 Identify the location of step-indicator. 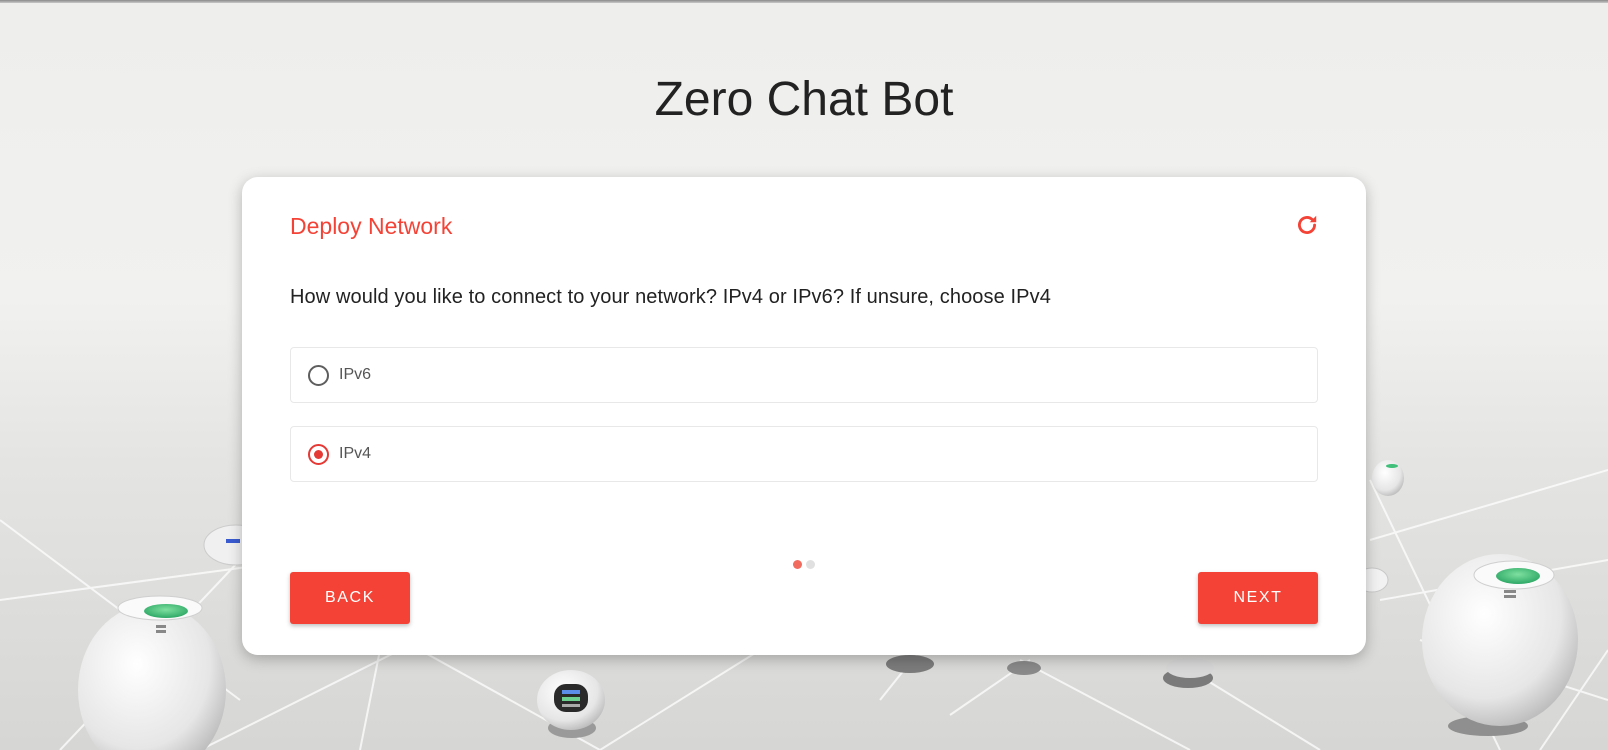
(804, 564).